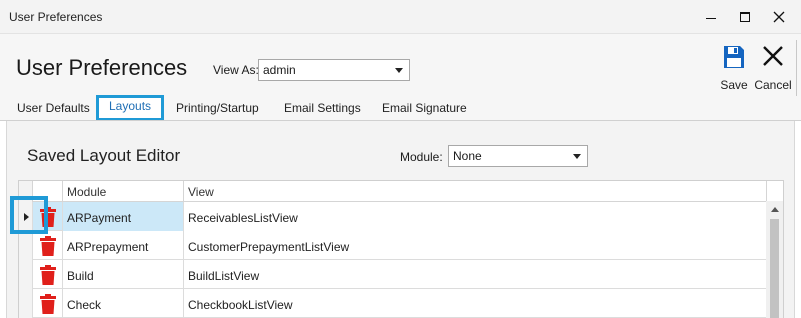  I want to click on window-titlebar: User Preferences, so click(400, 17).